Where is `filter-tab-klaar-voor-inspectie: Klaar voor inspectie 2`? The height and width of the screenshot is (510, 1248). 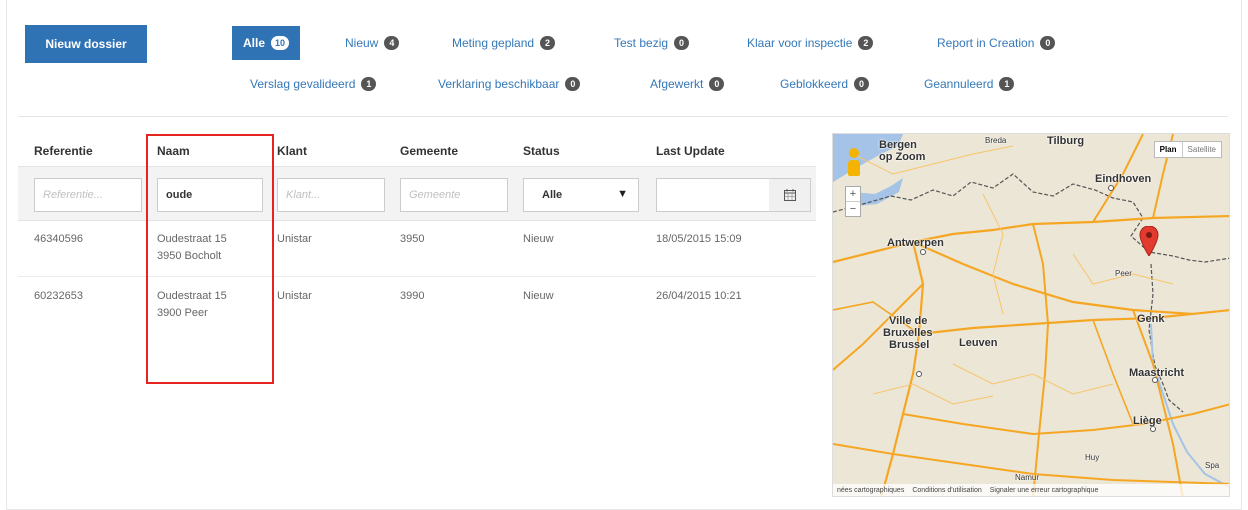 filter-tab-klaar-voor-inspectie: Klaar voor inspectie 2 is located at coordinates (810, 43).